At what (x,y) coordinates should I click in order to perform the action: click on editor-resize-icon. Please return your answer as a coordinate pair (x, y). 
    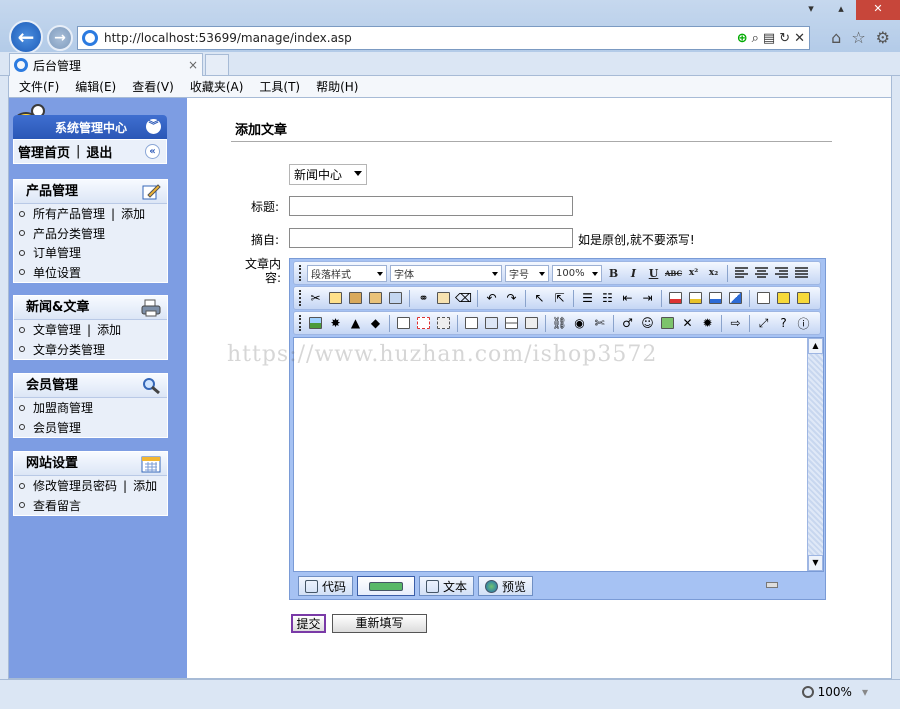
    Looking at the image, I should click on (772, 585).